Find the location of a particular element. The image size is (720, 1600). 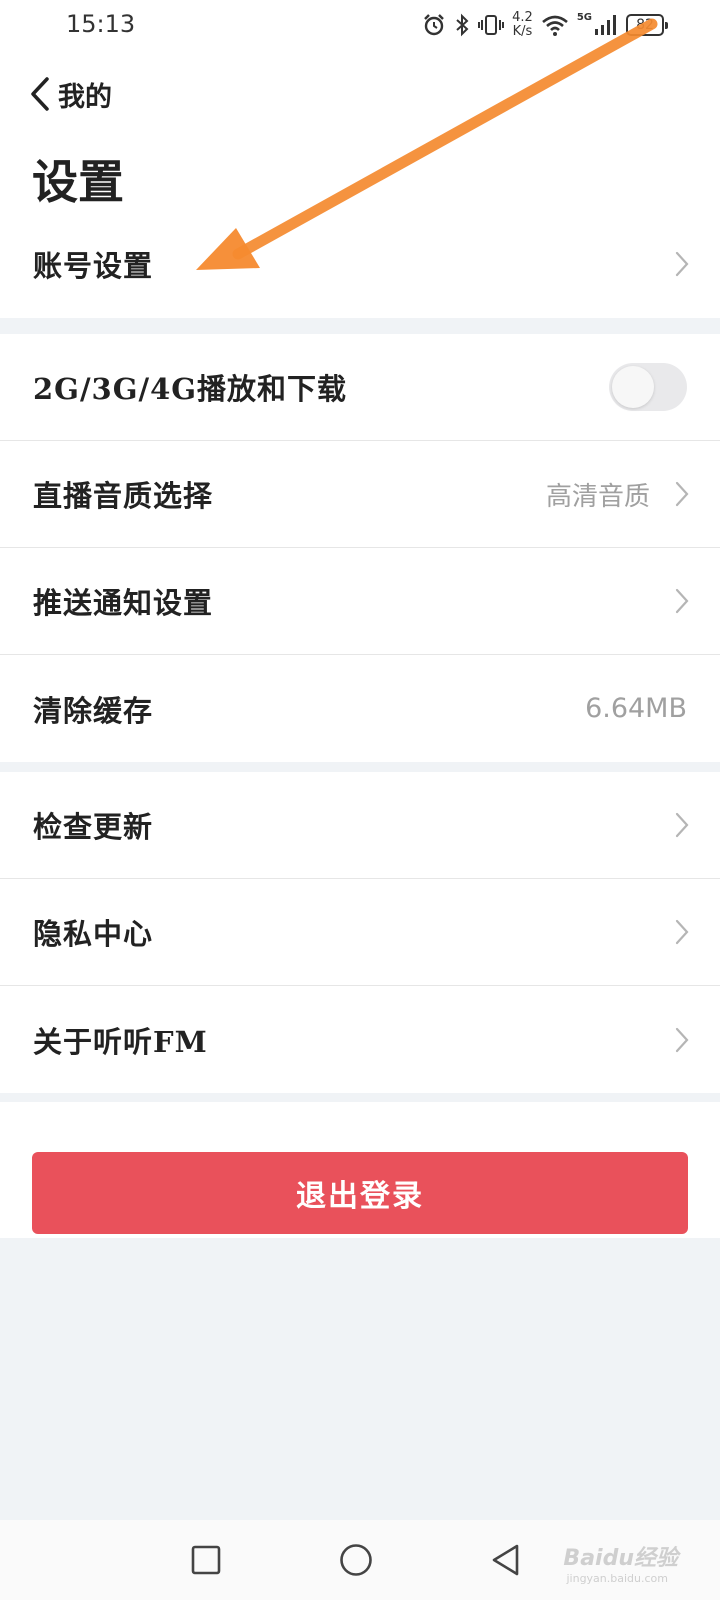

settings-item-label: 直播音质选择 is located at coordinates (123, 496).